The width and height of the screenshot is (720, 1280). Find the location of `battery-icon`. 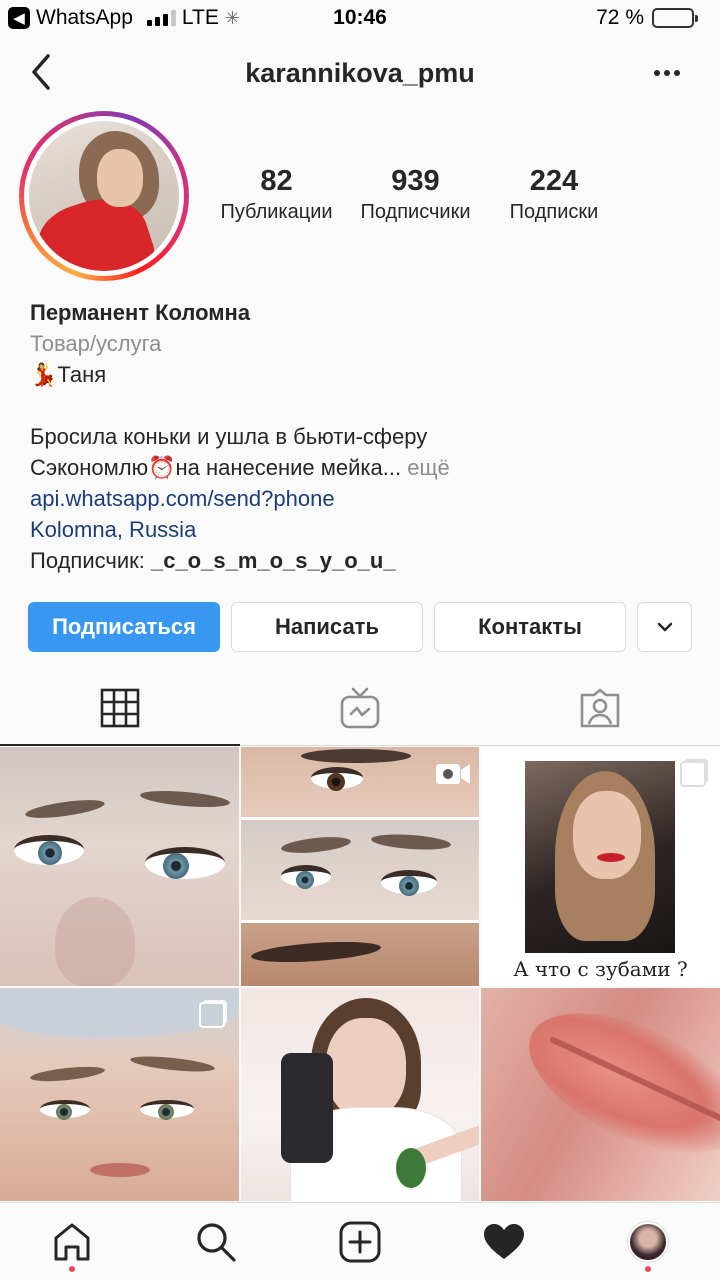

battery-icon is located at coordinates (675, 18).